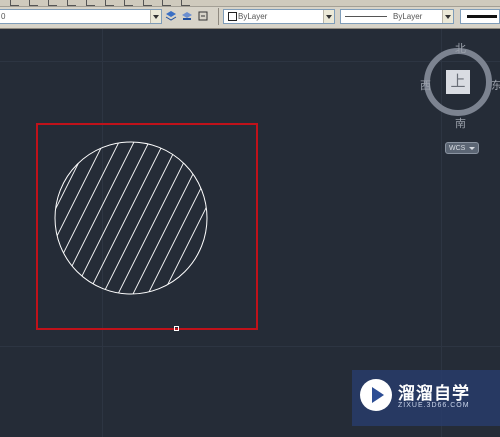  I want to click on layer-previous-icon, so click(202, 15).